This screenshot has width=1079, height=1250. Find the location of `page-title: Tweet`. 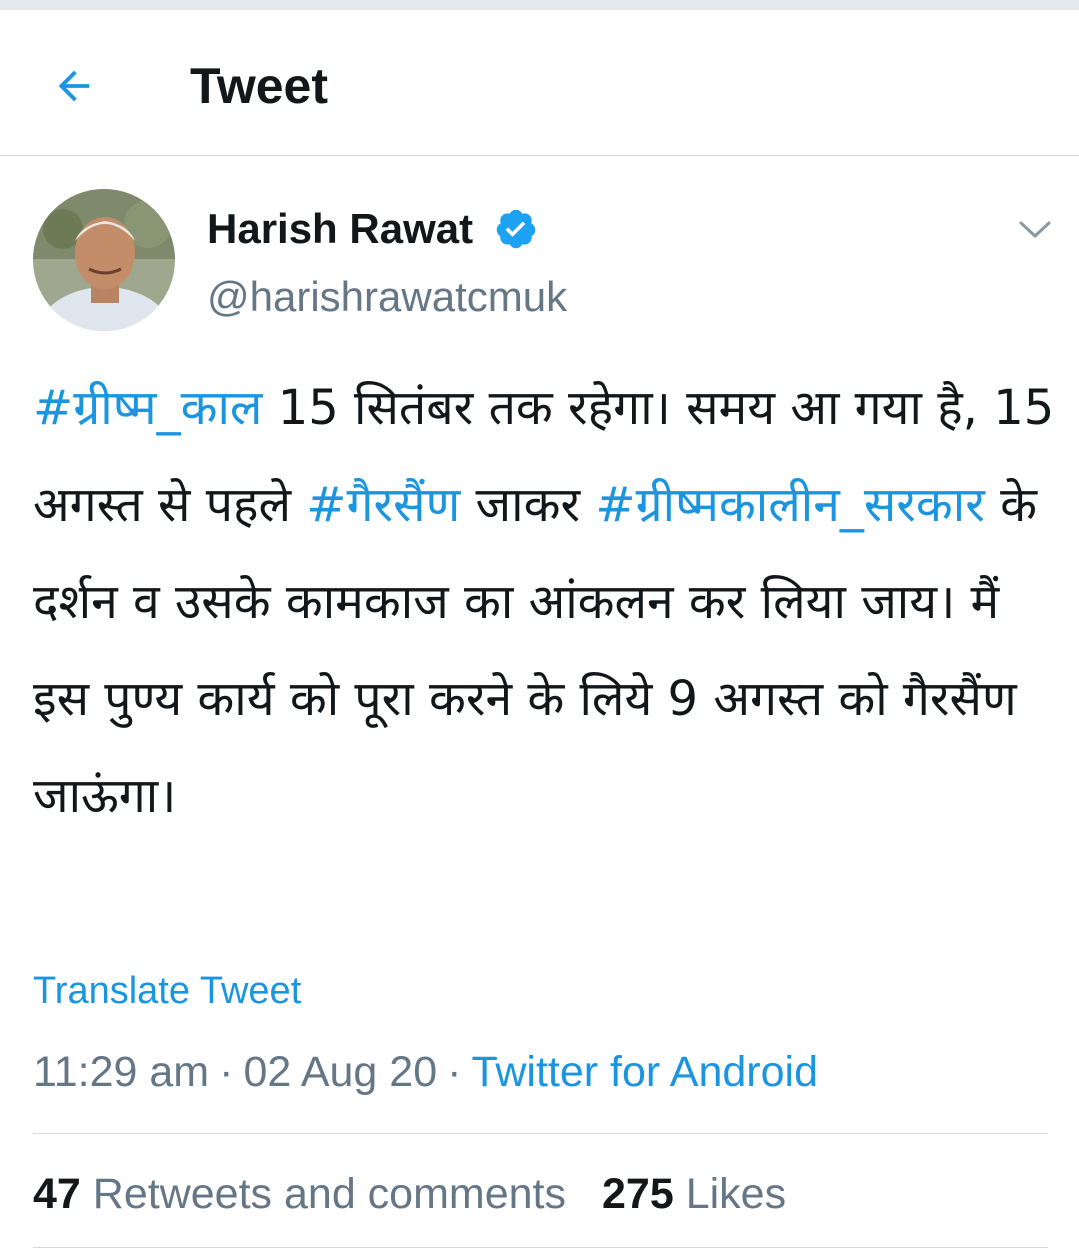

page-title: Tweet is located at coordinates (259, 86).